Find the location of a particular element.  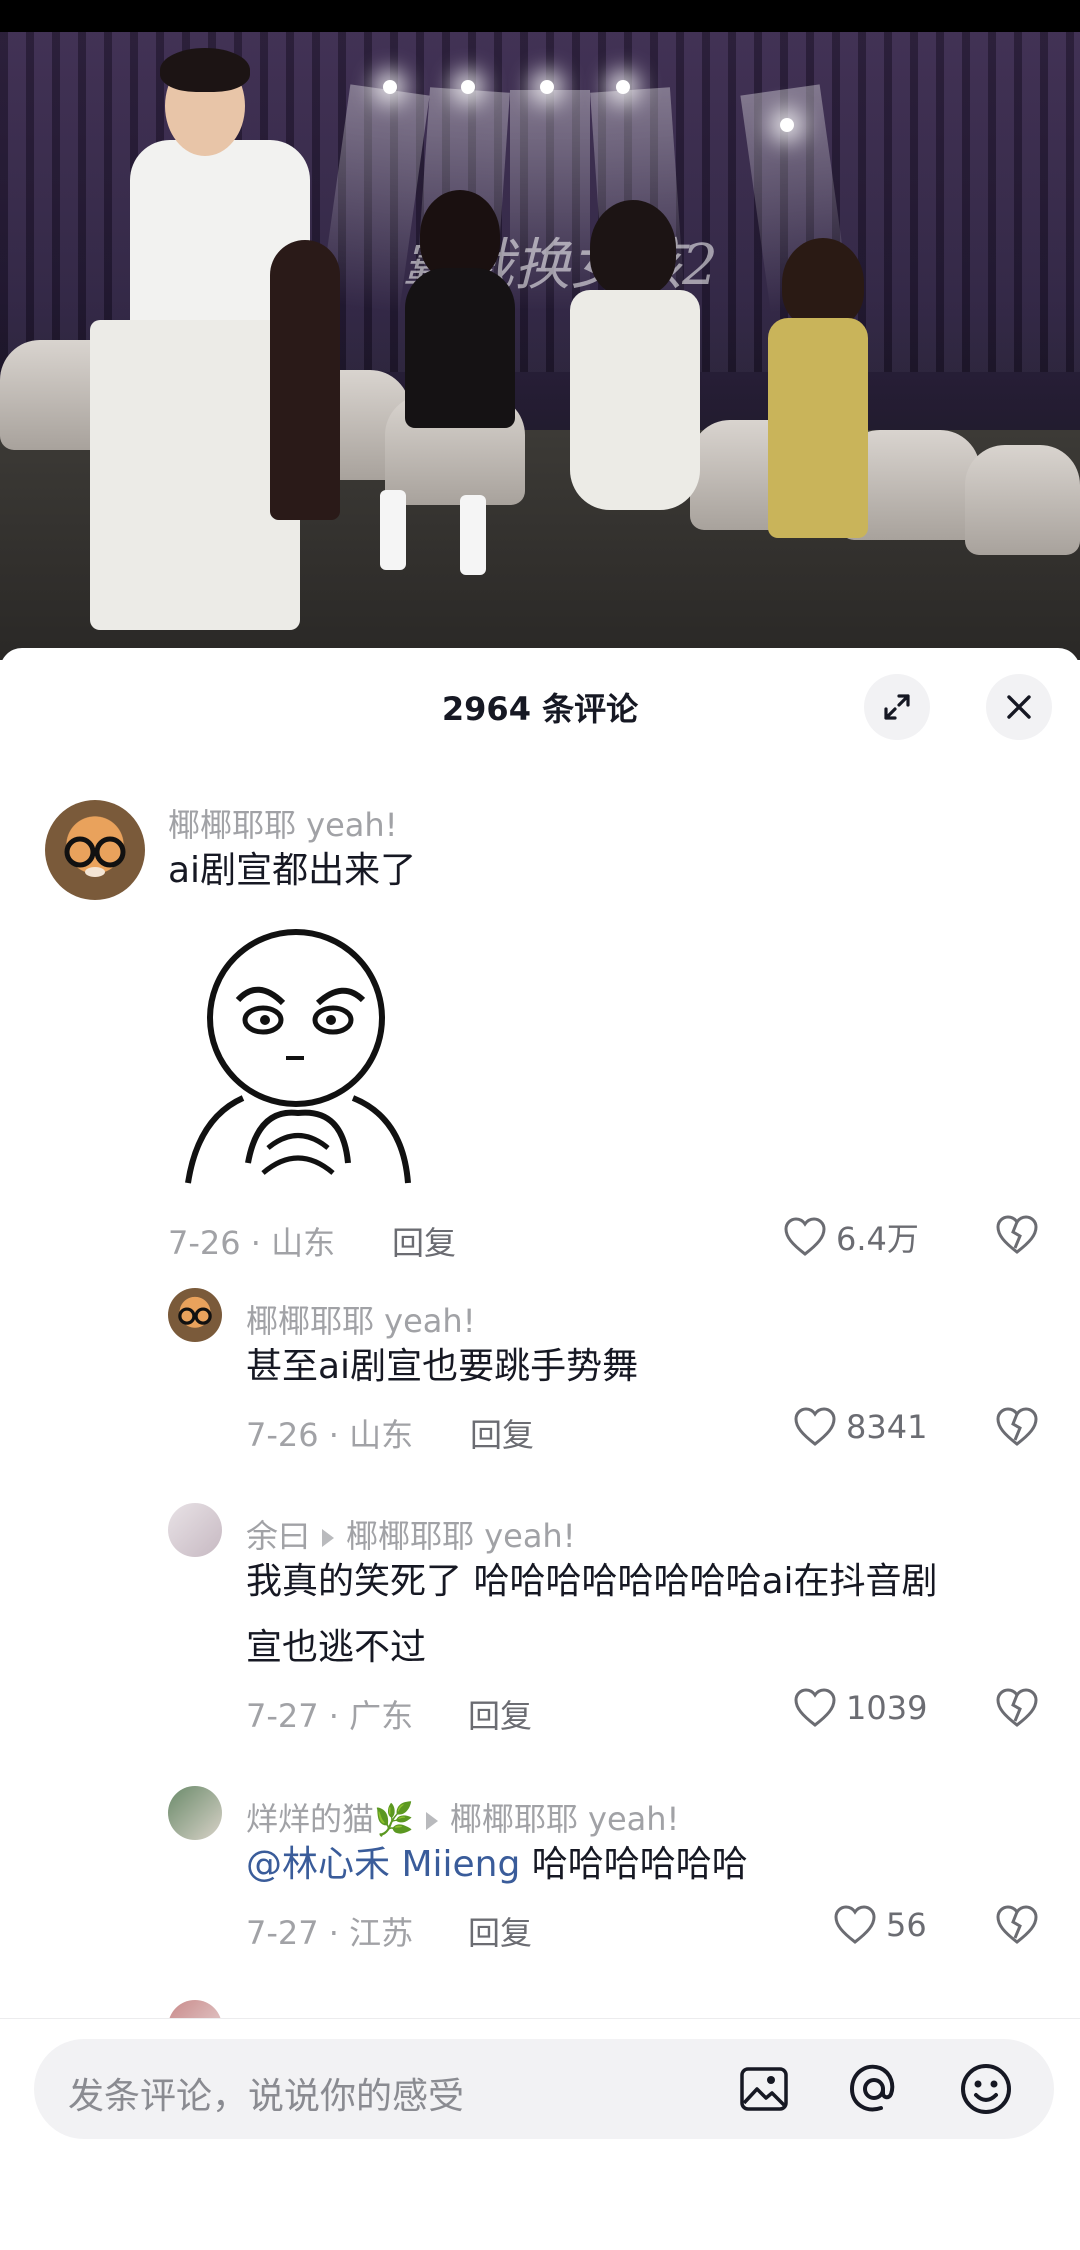

at-sign-icon is located at coordinates (872, 2088).